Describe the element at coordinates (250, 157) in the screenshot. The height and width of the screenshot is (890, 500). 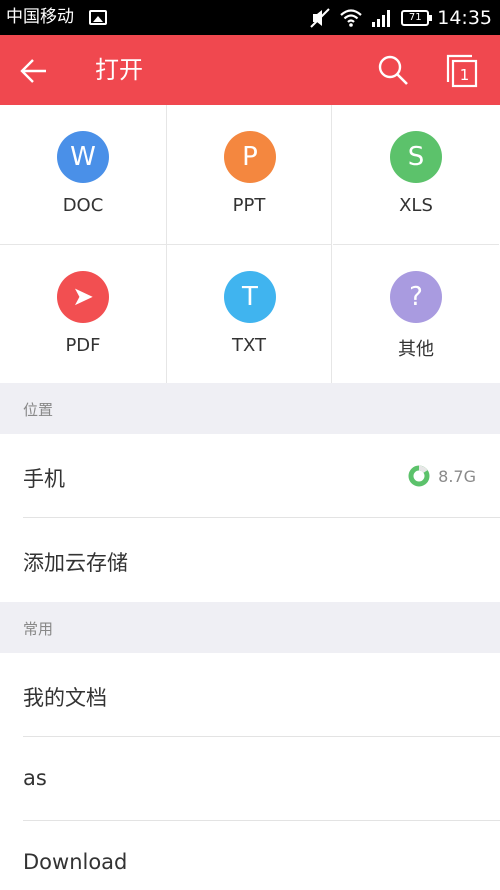
I see `ppt-icon: P` at that location.